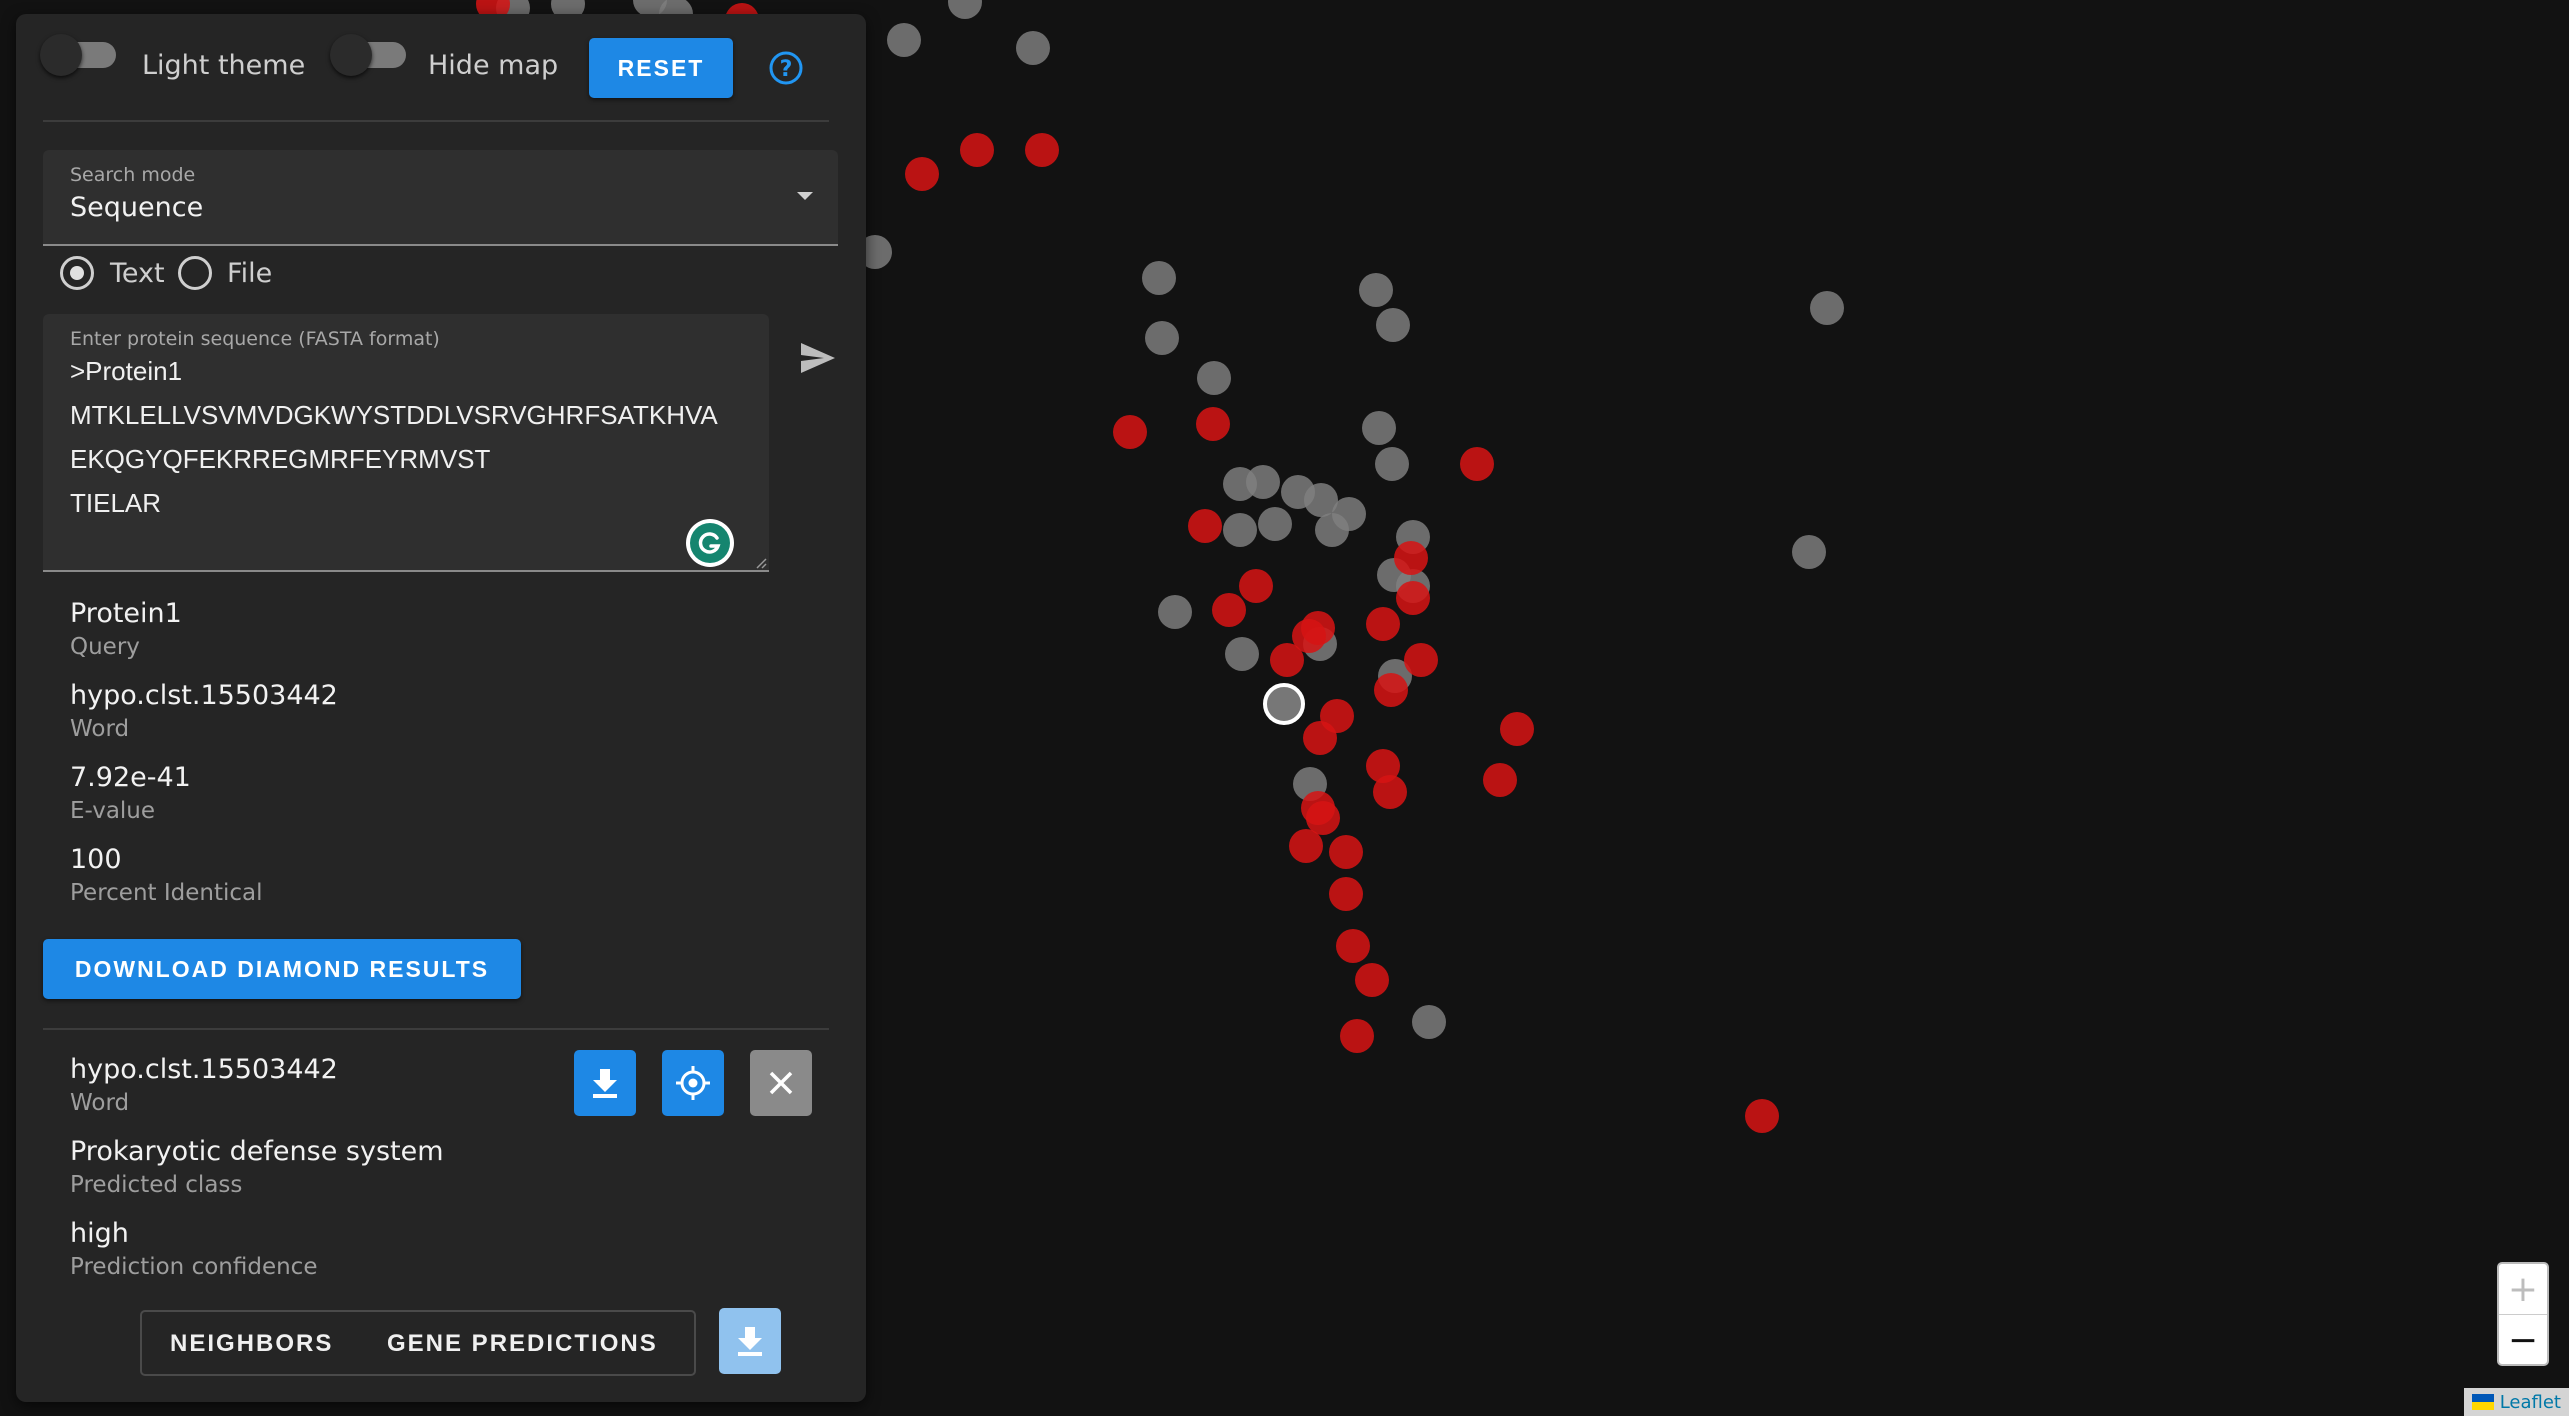  Describe the element at coordinates (126, 371) in the screenshot. I see `sequence-line: >Protein1` at that location.